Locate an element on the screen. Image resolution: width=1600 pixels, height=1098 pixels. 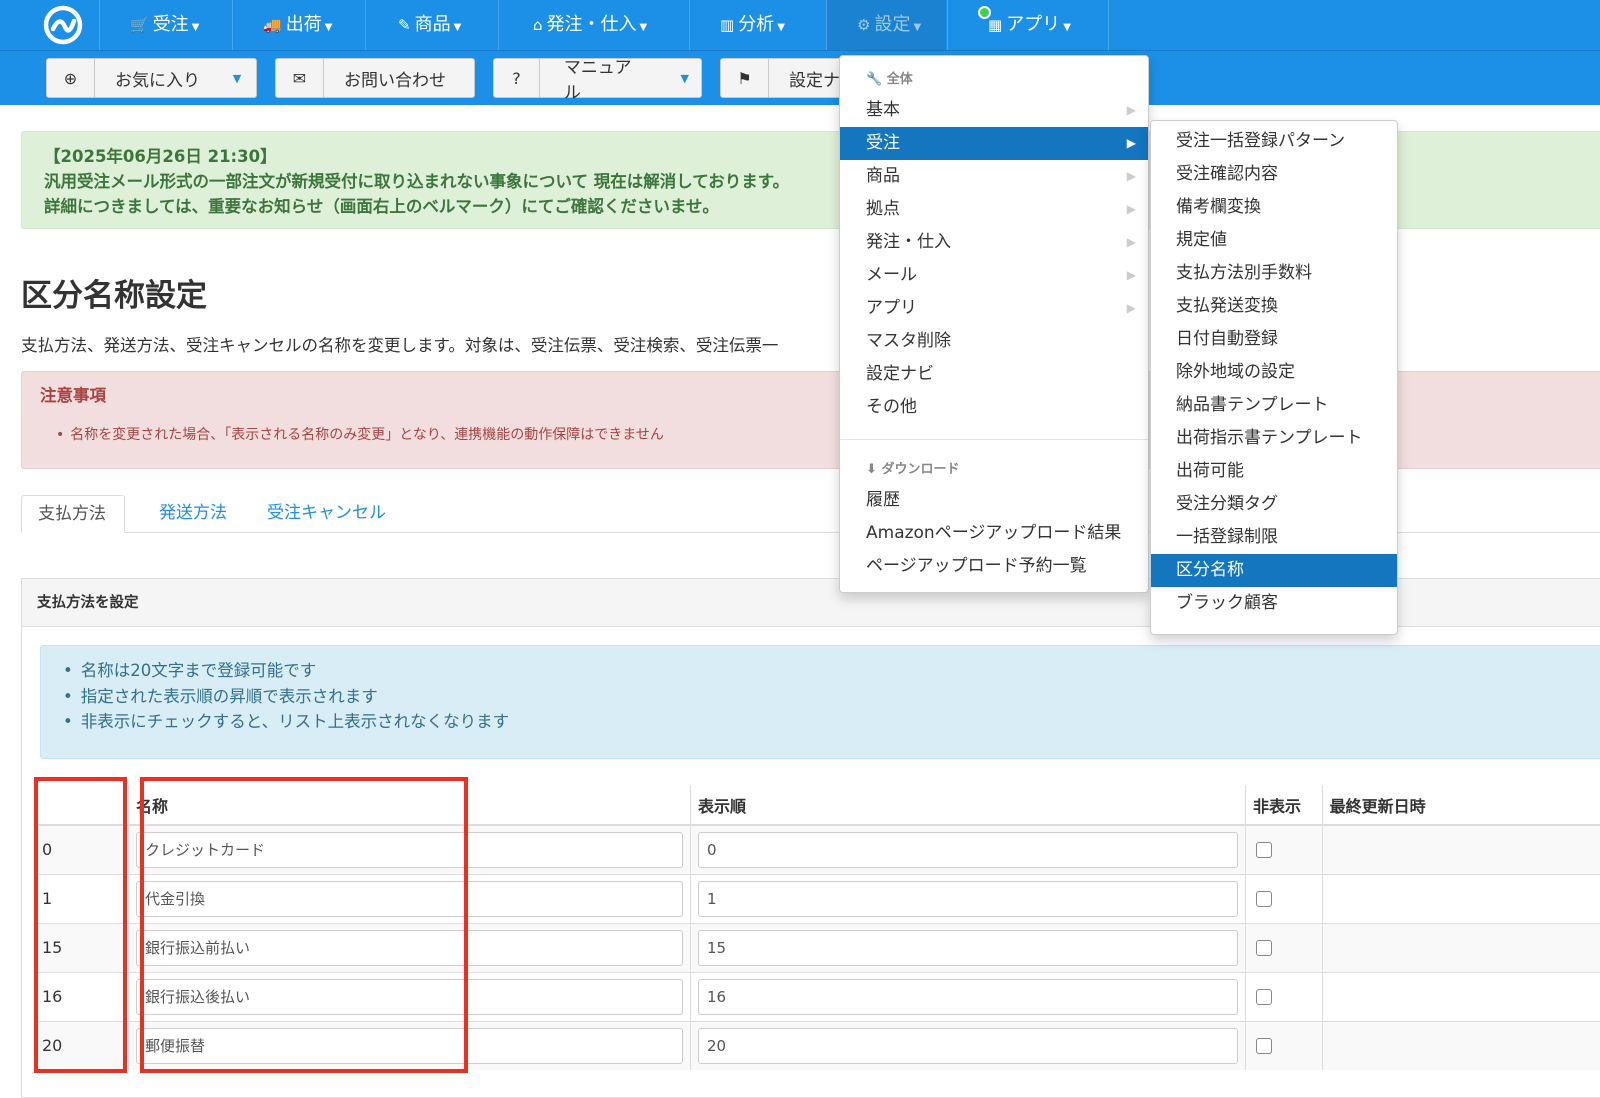
page-title: 区分名称設定 is located at coordinates (114, 296).